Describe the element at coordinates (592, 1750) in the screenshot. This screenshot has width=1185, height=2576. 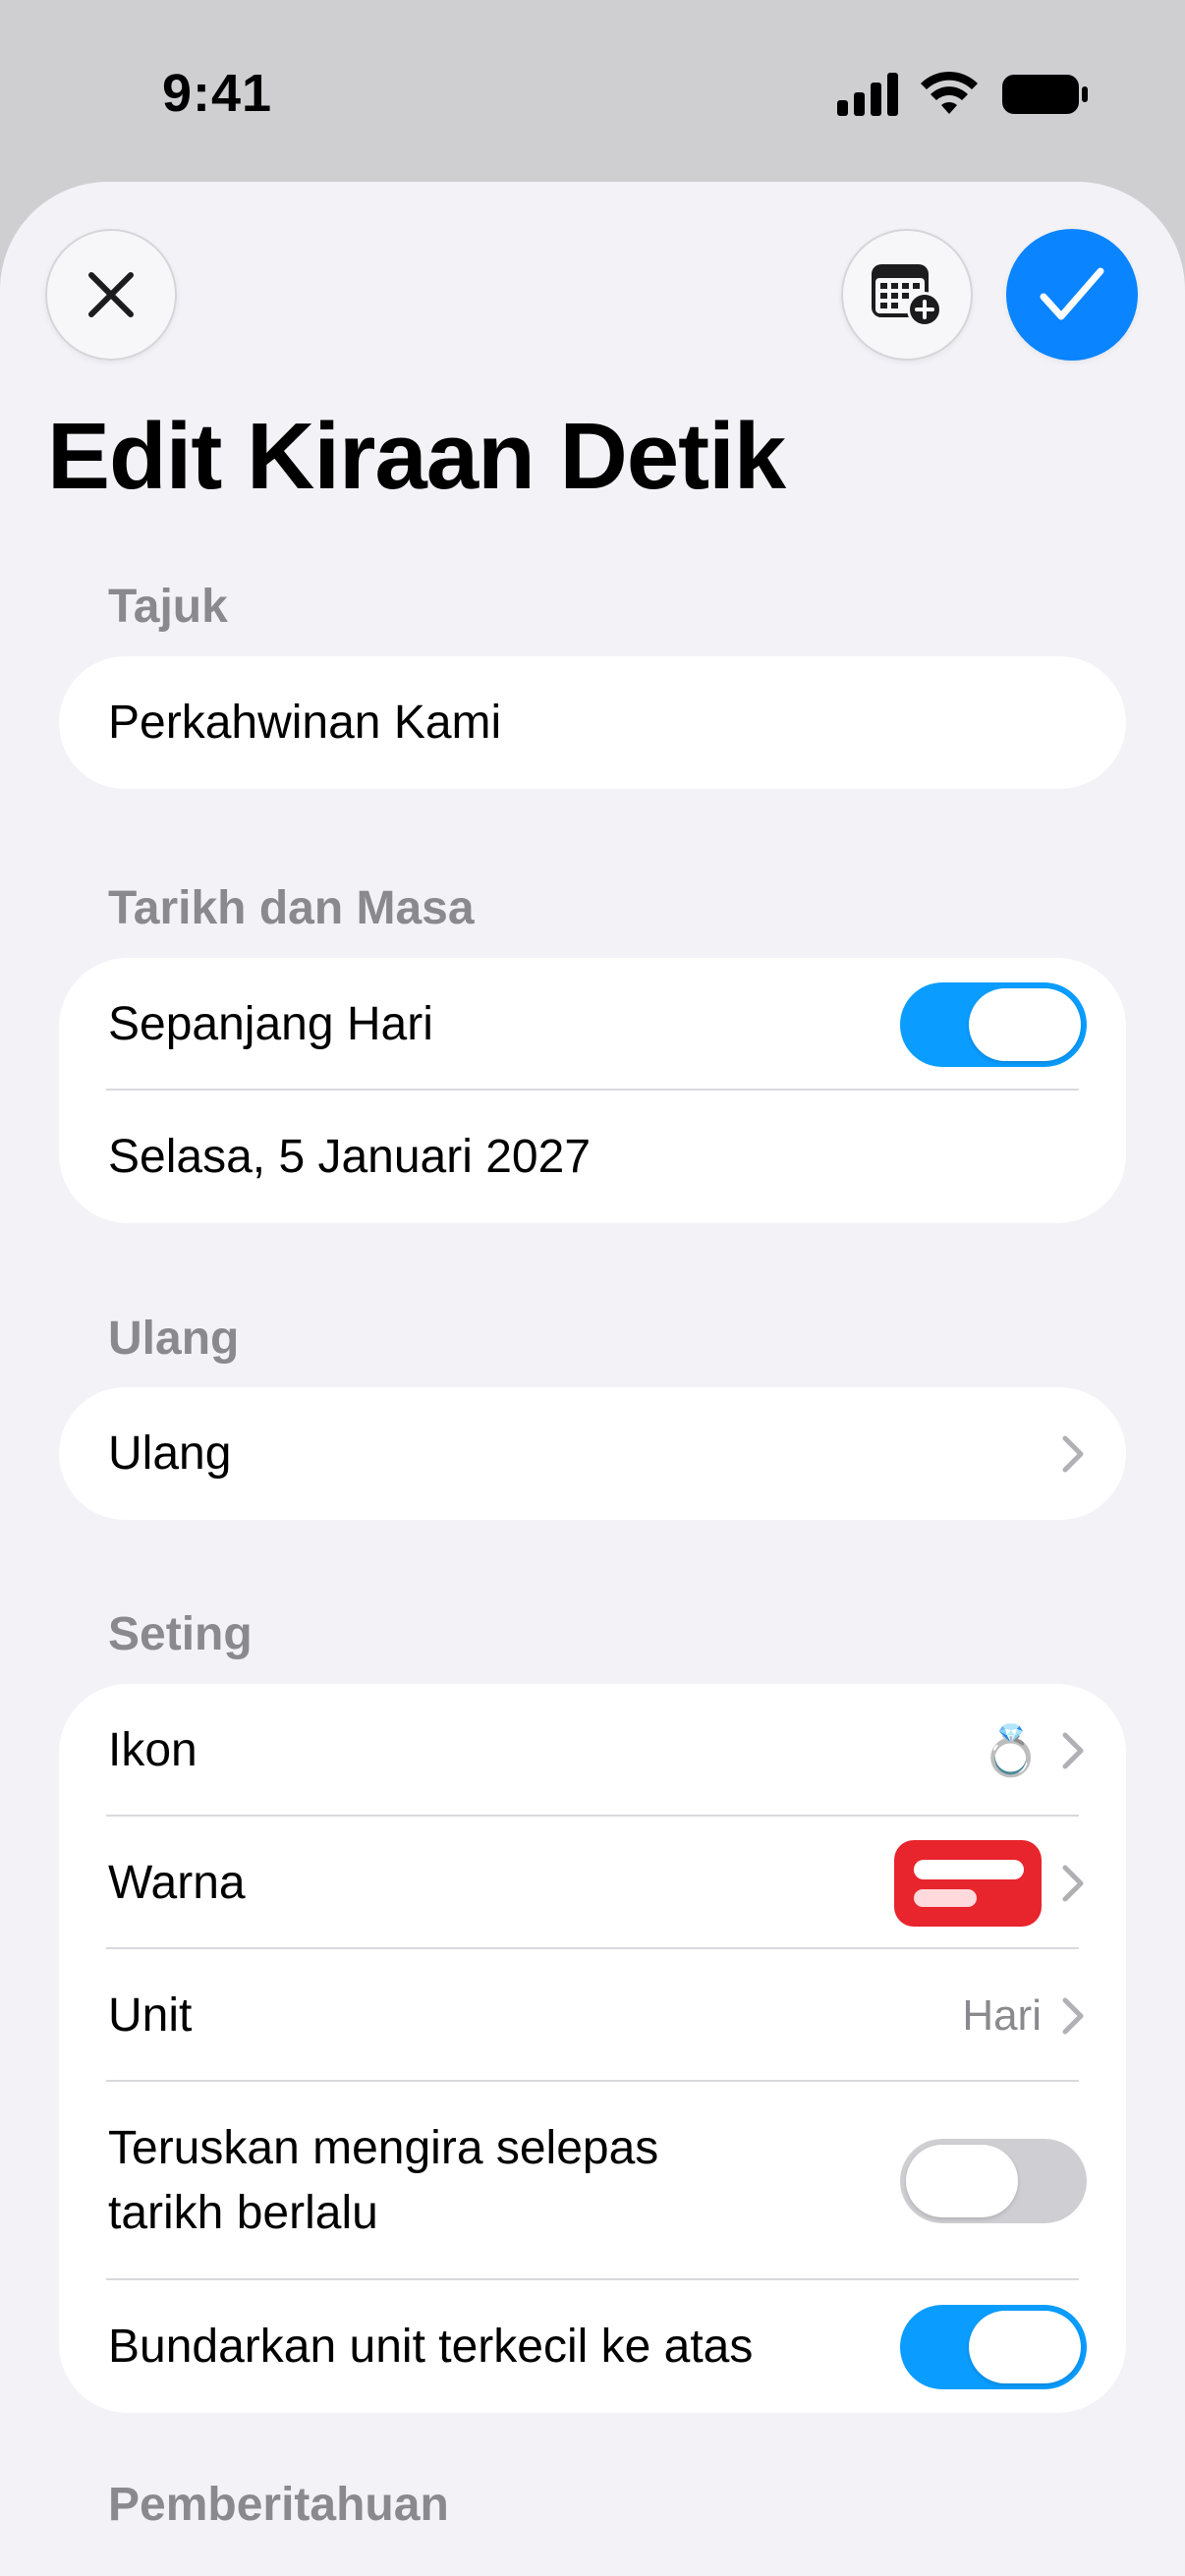
I see `icon-row: Ikon 💍` at that location.